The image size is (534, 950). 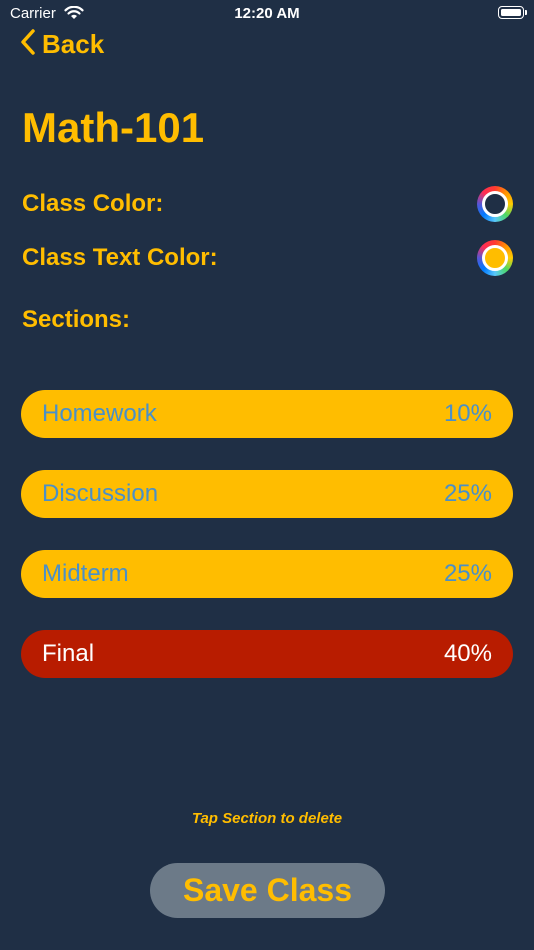 What do you see at coordinates (28, 44) in the screenshot?
I see `chevron-left-icon` at bounding box center [28, 44].